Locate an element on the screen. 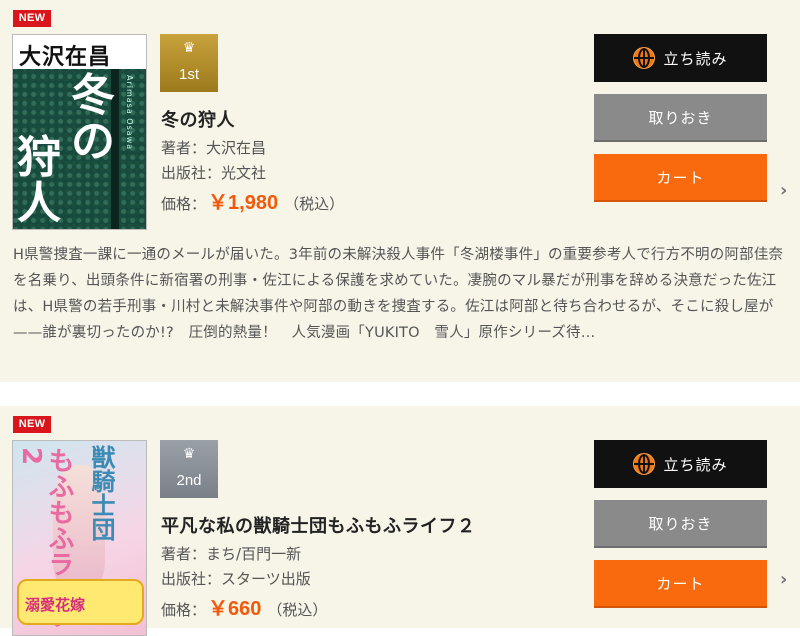  rank-label: 2nd is located at coordinates (189, 480).